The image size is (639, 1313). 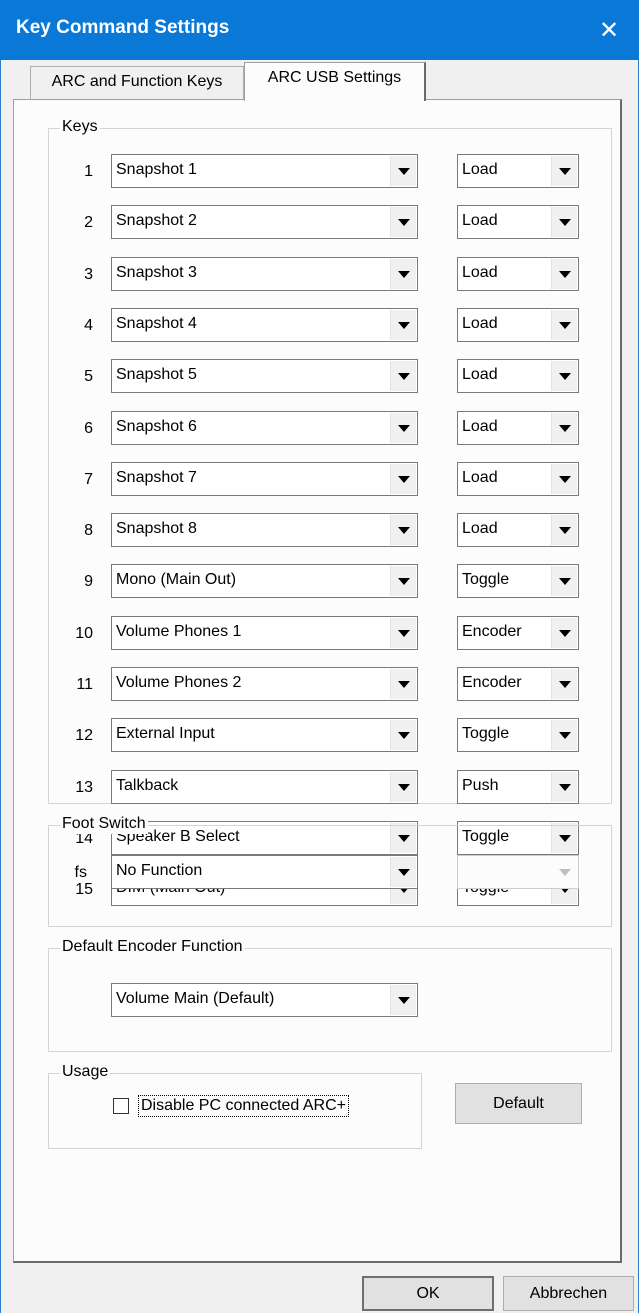 What do you see at coordinates (243, 1106) in the screenshot?
I see `disable-pc-arc-label: Disable PC connected ARC+` at bounding box center [243, 1106].